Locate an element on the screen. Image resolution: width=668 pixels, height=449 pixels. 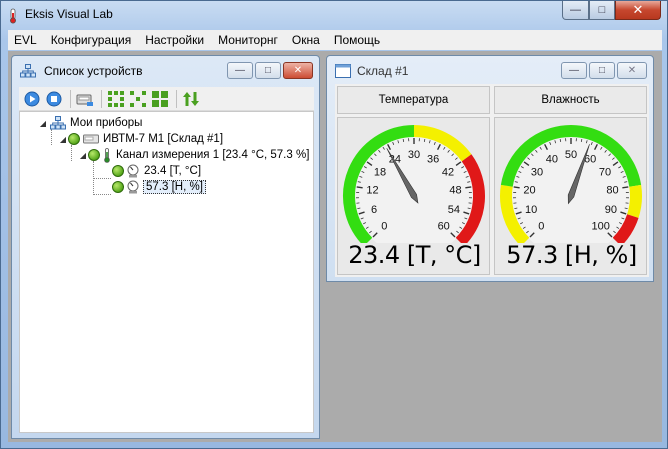
window-icon is located at coordinates (343, 71).